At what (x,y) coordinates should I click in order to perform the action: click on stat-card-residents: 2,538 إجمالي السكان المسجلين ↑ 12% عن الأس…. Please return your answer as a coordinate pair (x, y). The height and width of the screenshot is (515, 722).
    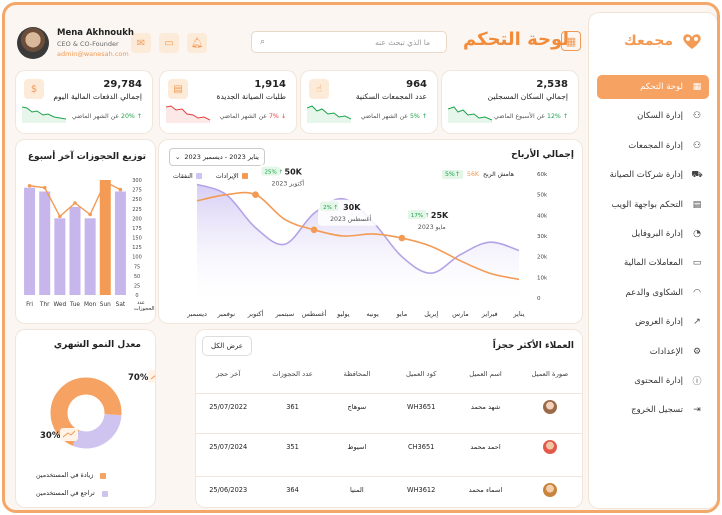
    Looking at the image, I should click on (510, 102).